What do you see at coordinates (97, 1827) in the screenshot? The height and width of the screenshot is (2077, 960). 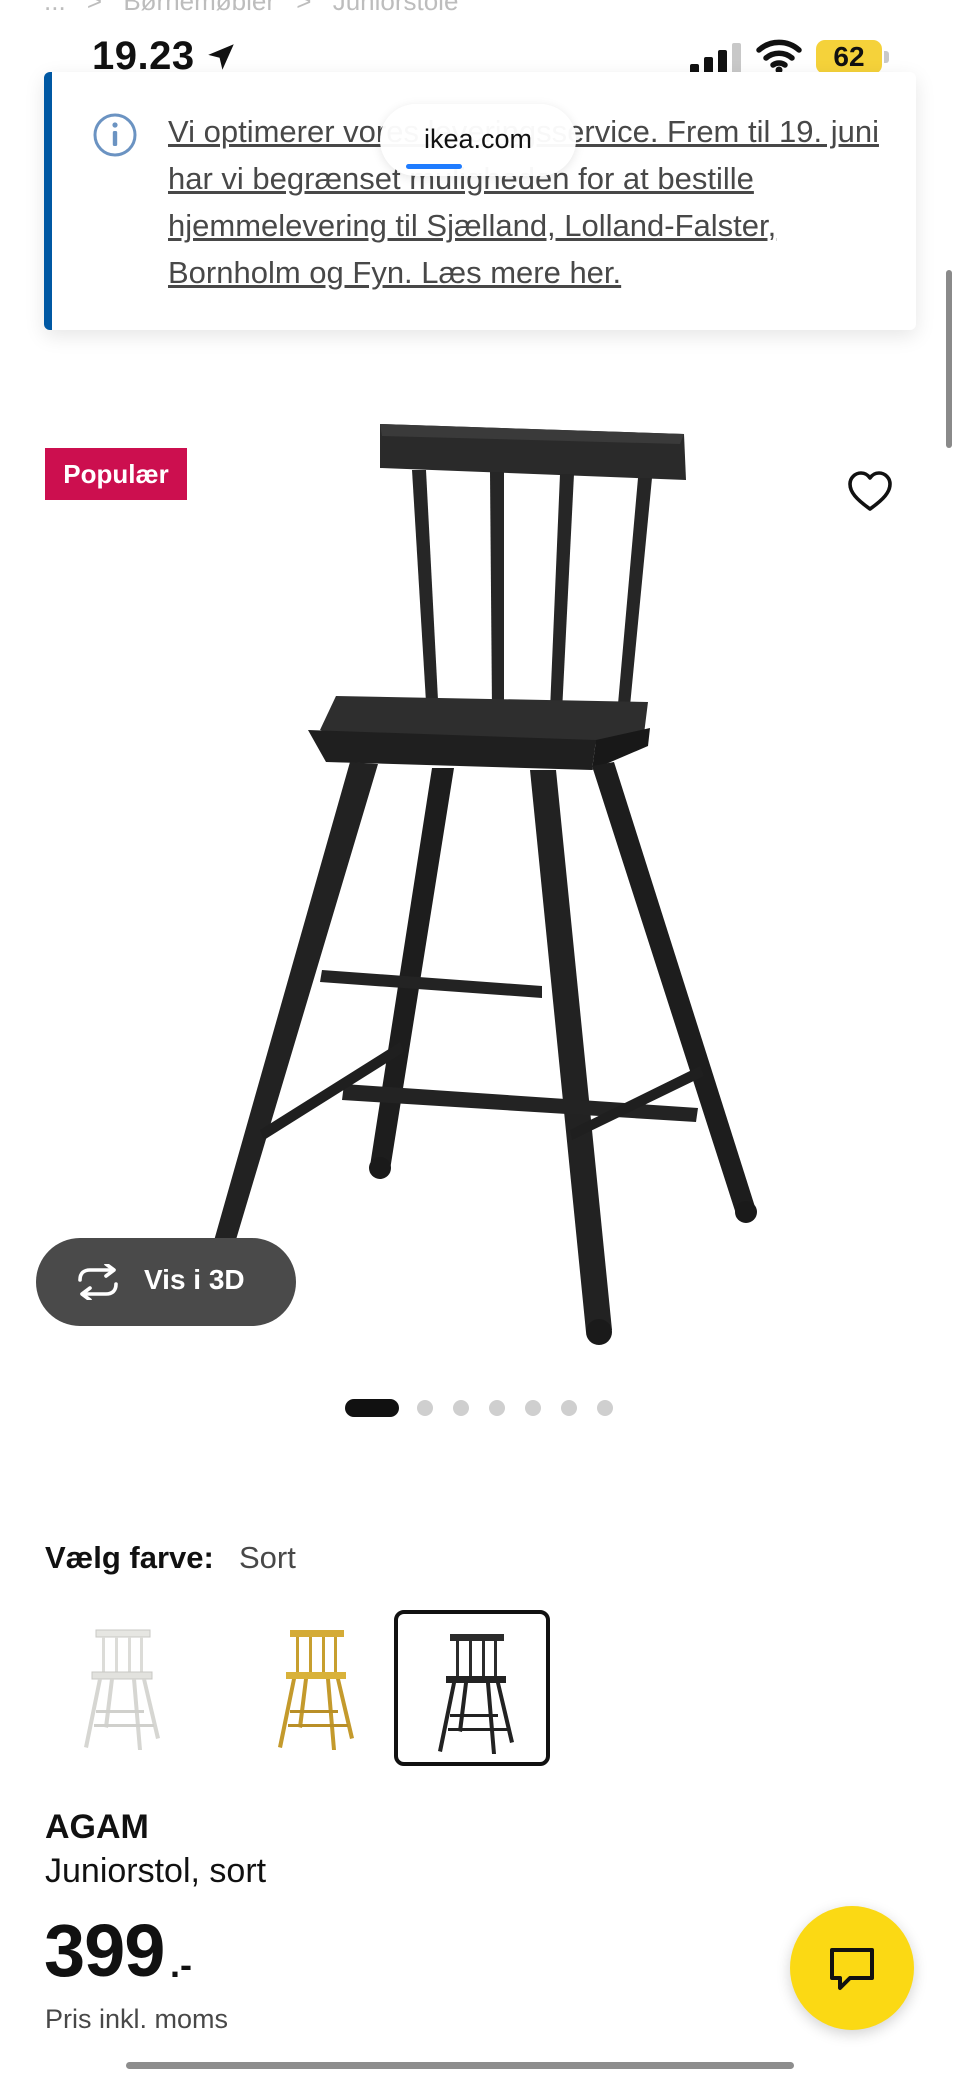 I see `product-name: AGAM` at bounding box center [97, 1827].